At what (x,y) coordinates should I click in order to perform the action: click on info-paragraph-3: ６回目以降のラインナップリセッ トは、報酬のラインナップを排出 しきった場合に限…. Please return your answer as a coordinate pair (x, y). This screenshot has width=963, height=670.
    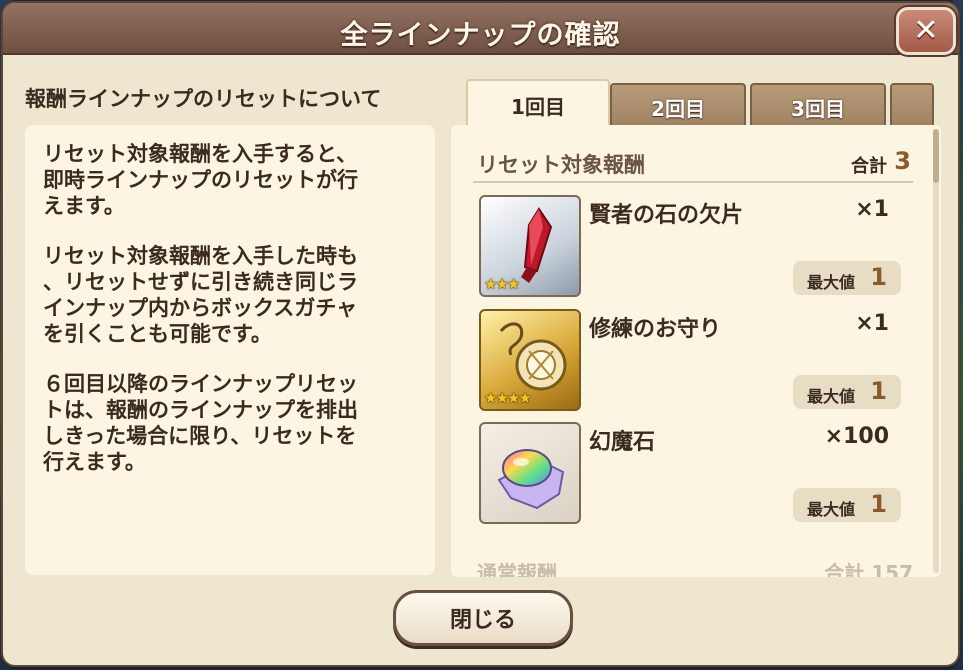
    Looking at the image, I should click on (200, 423).